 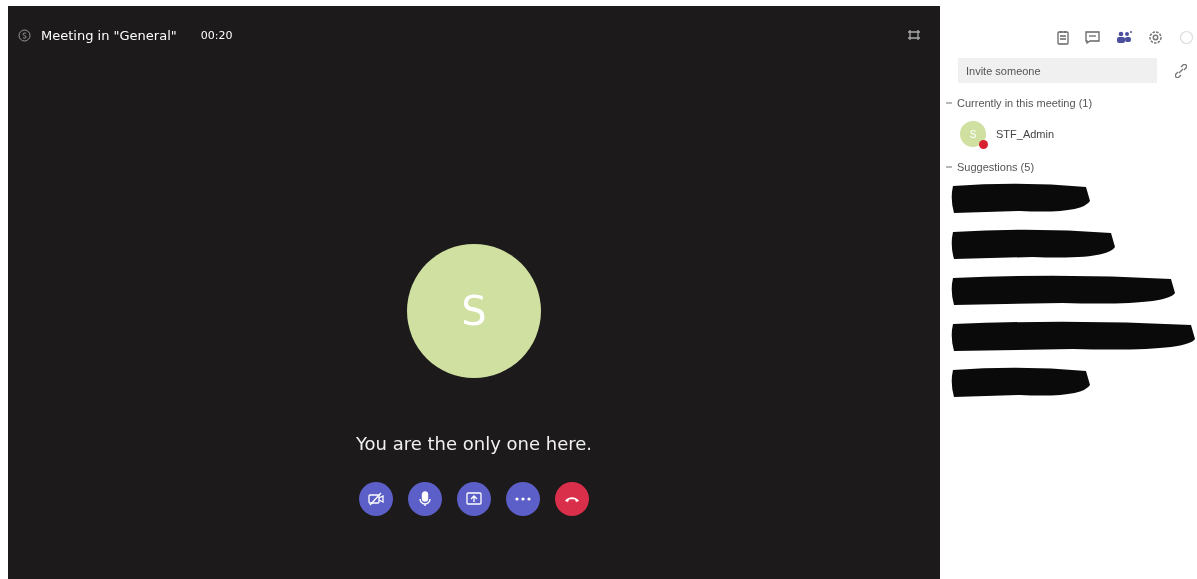 I want to click on section-header: Currently in this meeting (1), so click(x=1025, y=103).